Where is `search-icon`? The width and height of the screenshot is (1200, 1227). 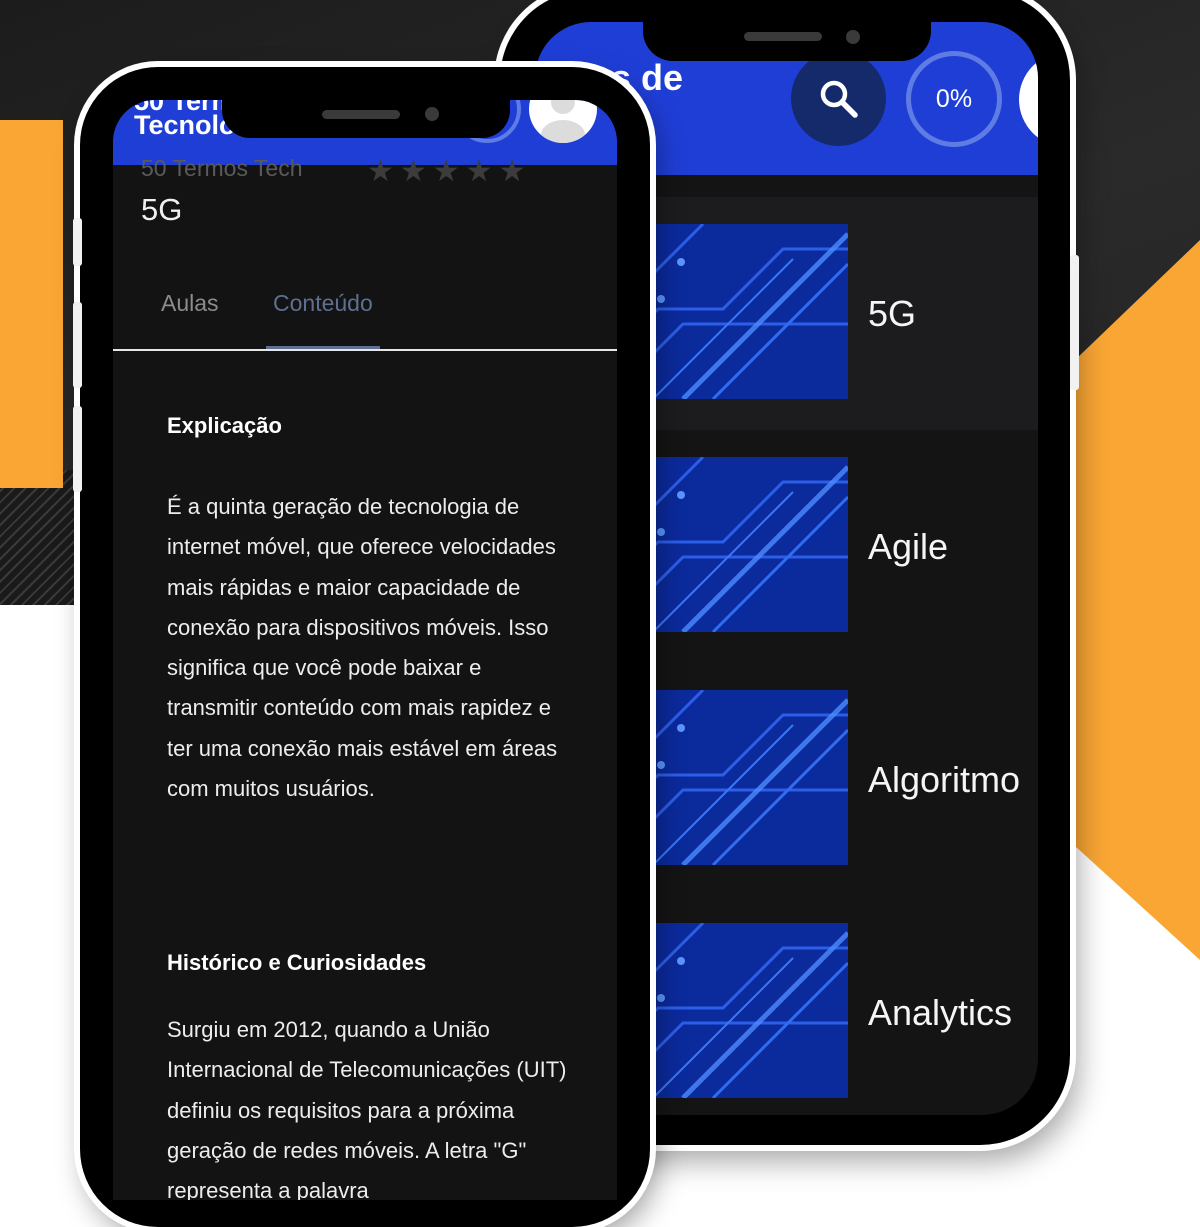 search-icon is located at coordinates (839, 99).